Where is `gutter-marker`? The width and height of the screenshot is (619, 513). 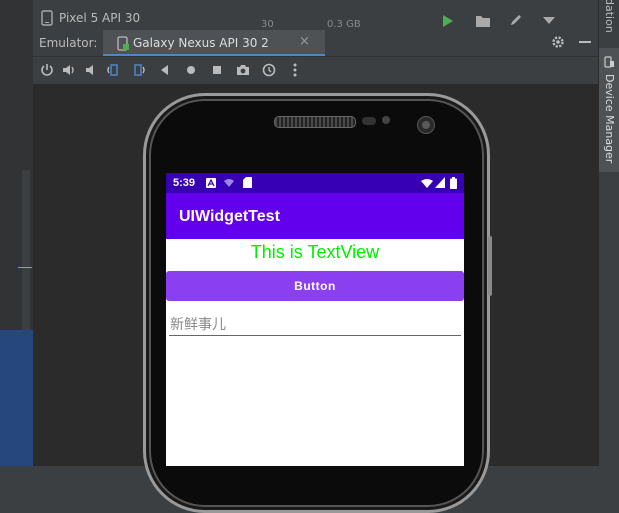
gutter-marker is located at coordinates (25, 267).